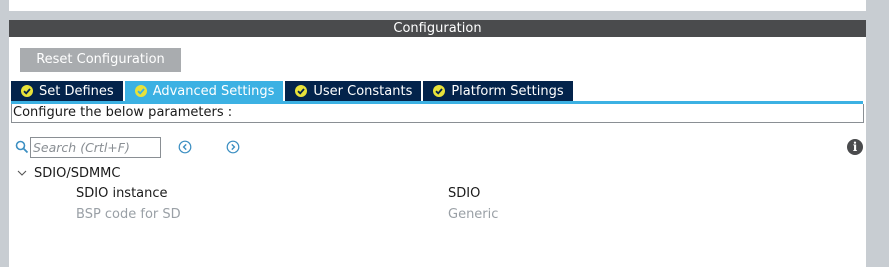 This screenshot has height=267, width=889. Describe the element at coordinates (507, 91) in the screenshot. I see `tab-label: Platform Settings` at that location.